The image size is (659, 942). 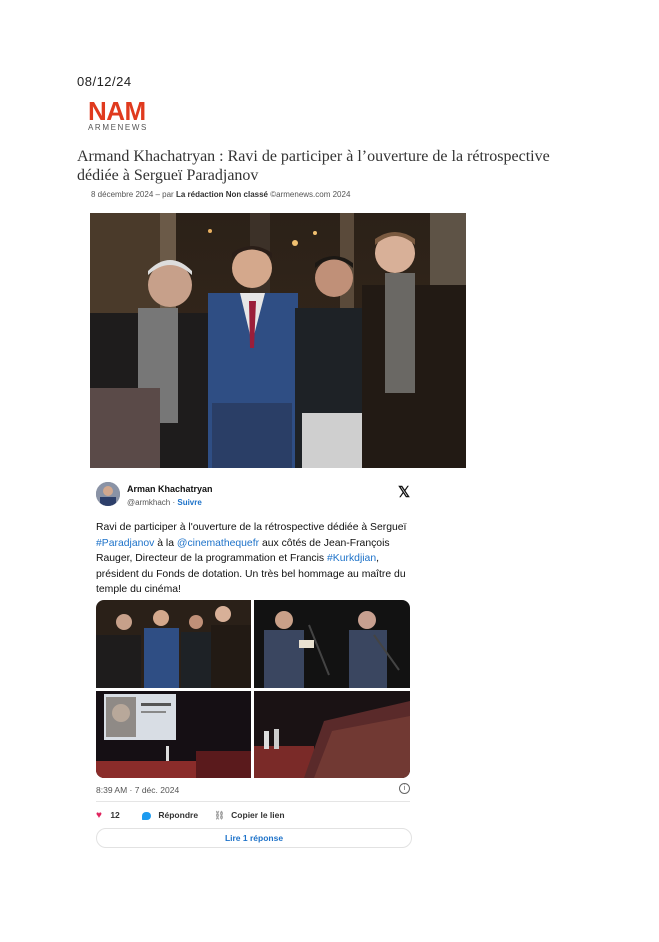 What do you see at coordinates (200, 194) in the screenshot?
I see `article-author: La rédaction` at bounding box center [200, 194].